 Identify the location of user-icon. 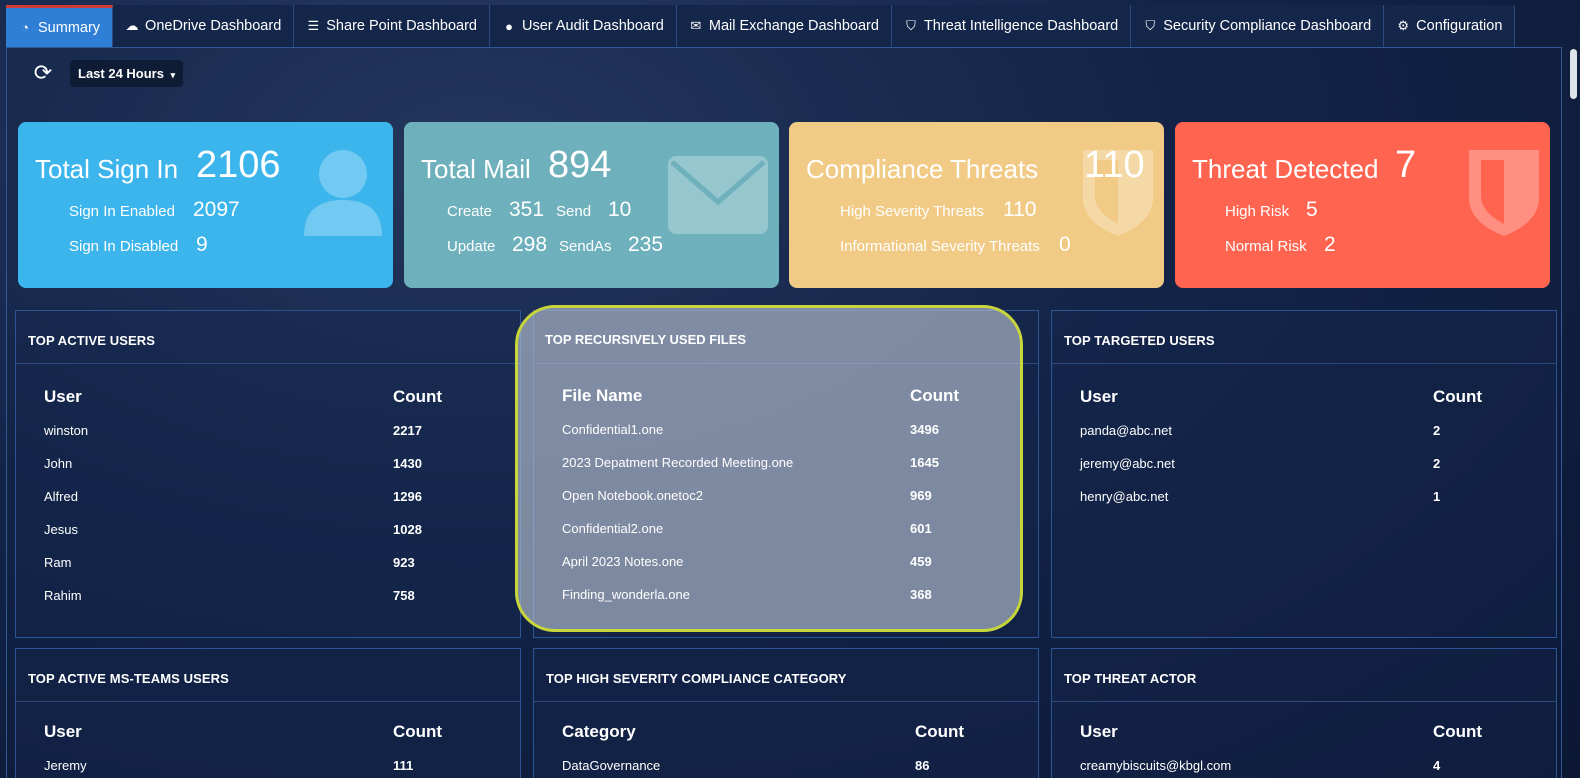
(343, 193).